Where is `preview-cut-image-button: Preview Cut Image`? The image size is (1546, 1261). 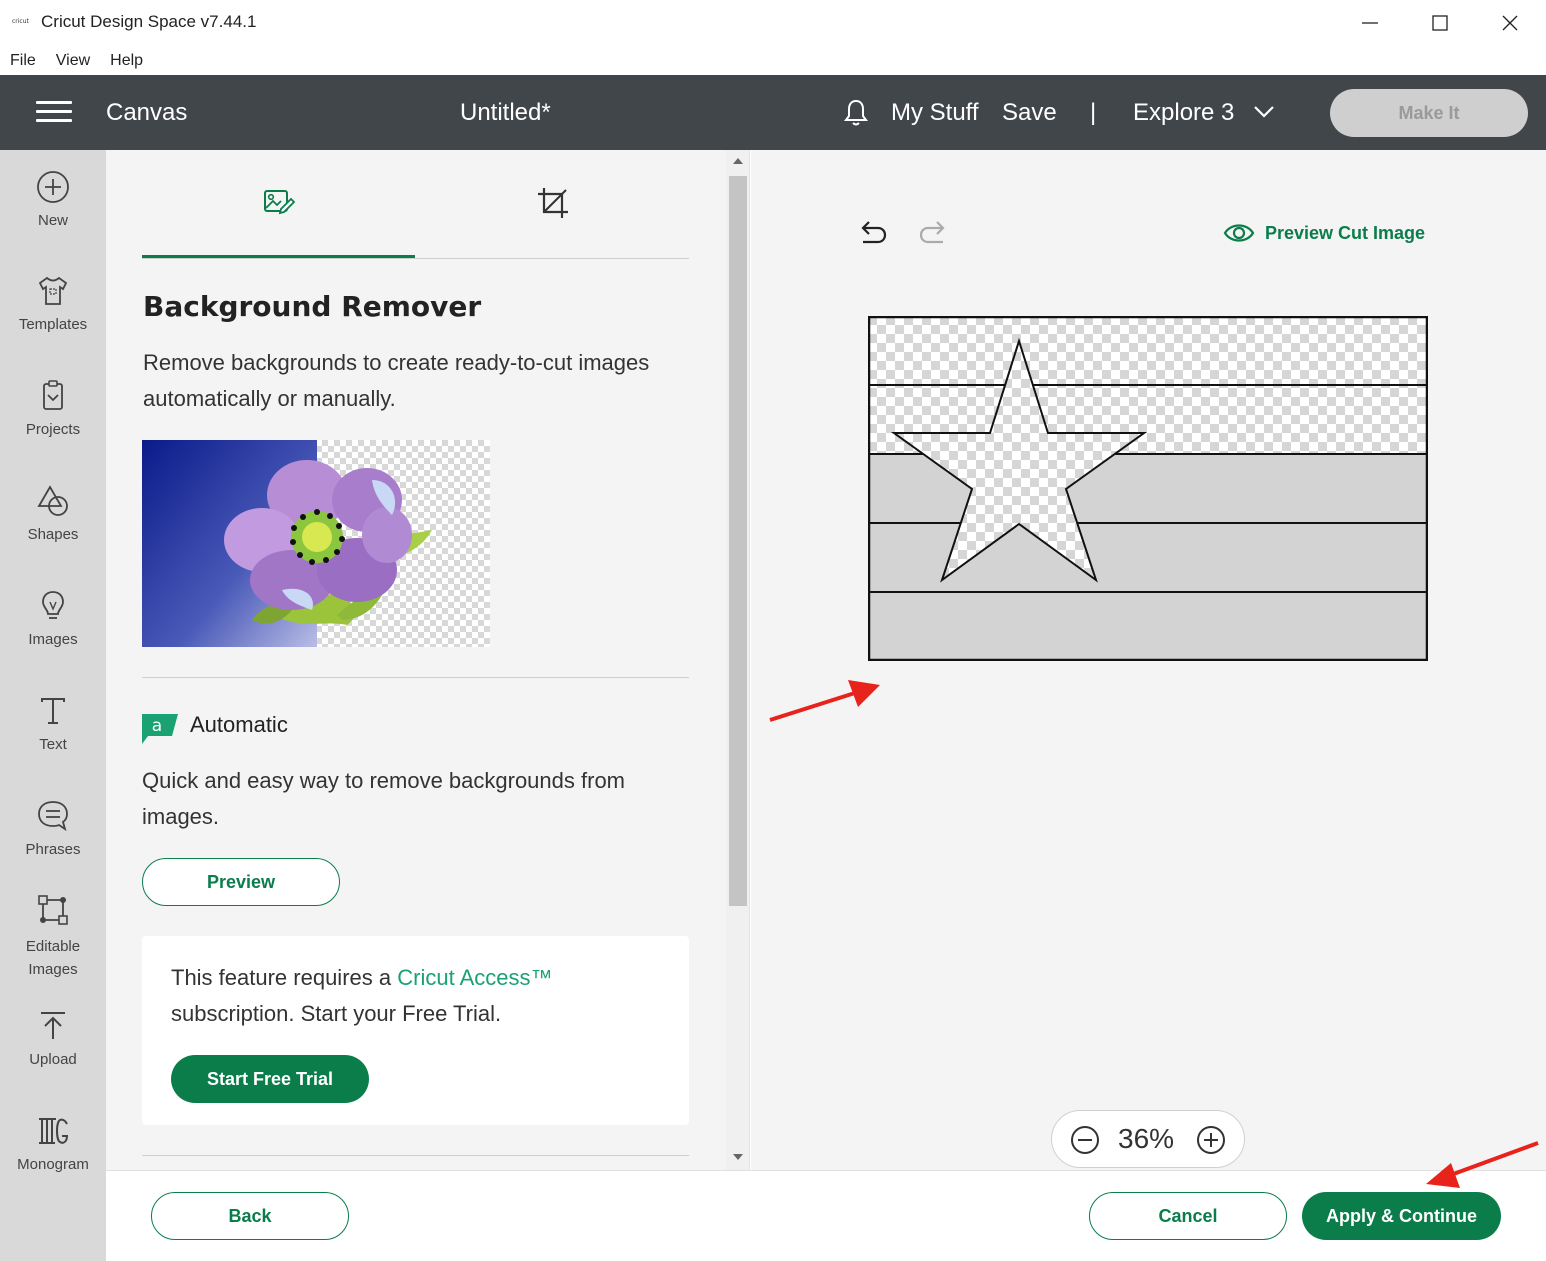
preview-cut-image-button: Preview Cut Image is located at coordinates (1324, 233).